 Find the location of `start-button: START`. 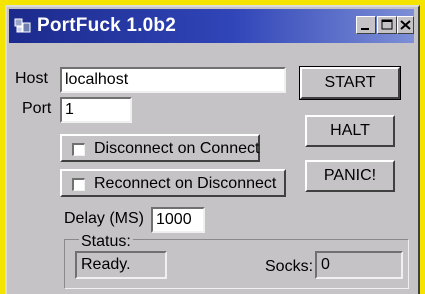

start-button: START is located at coordinates (350, 83).